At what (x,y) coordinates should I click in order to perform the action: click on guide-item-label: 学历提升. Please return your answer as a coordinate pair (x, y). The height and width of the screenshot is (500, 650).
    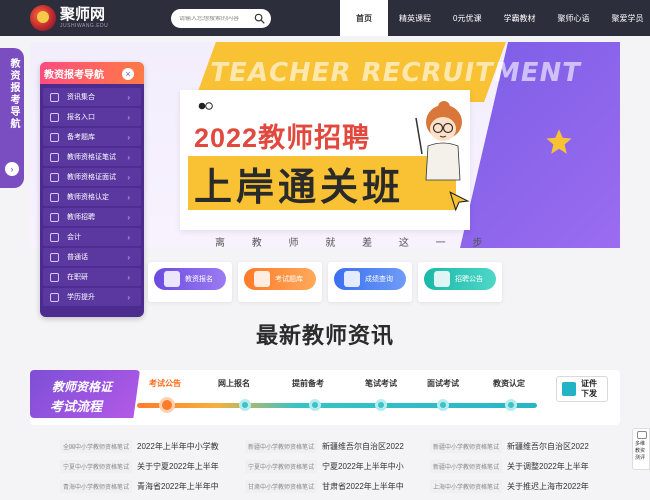
    Looking at the image, I should click on (81, 297).